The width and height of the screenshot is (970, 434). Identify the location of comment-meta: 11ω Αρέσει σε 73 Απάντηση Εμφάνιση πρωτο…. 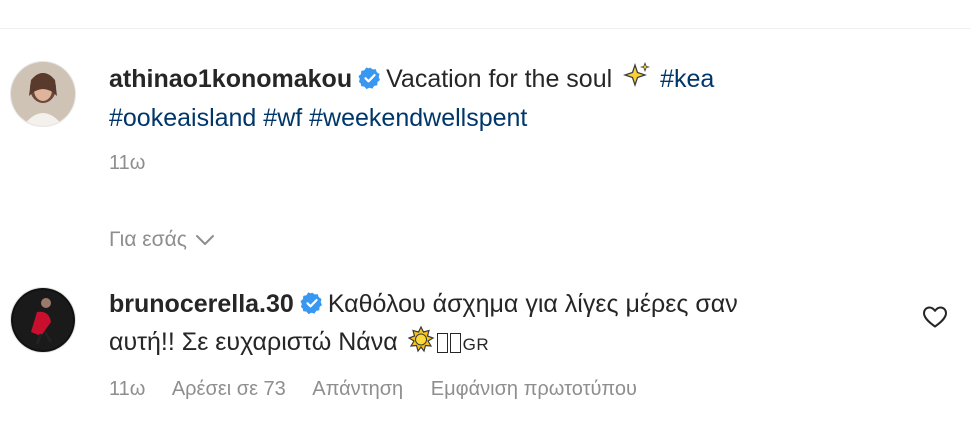
(384, 389).